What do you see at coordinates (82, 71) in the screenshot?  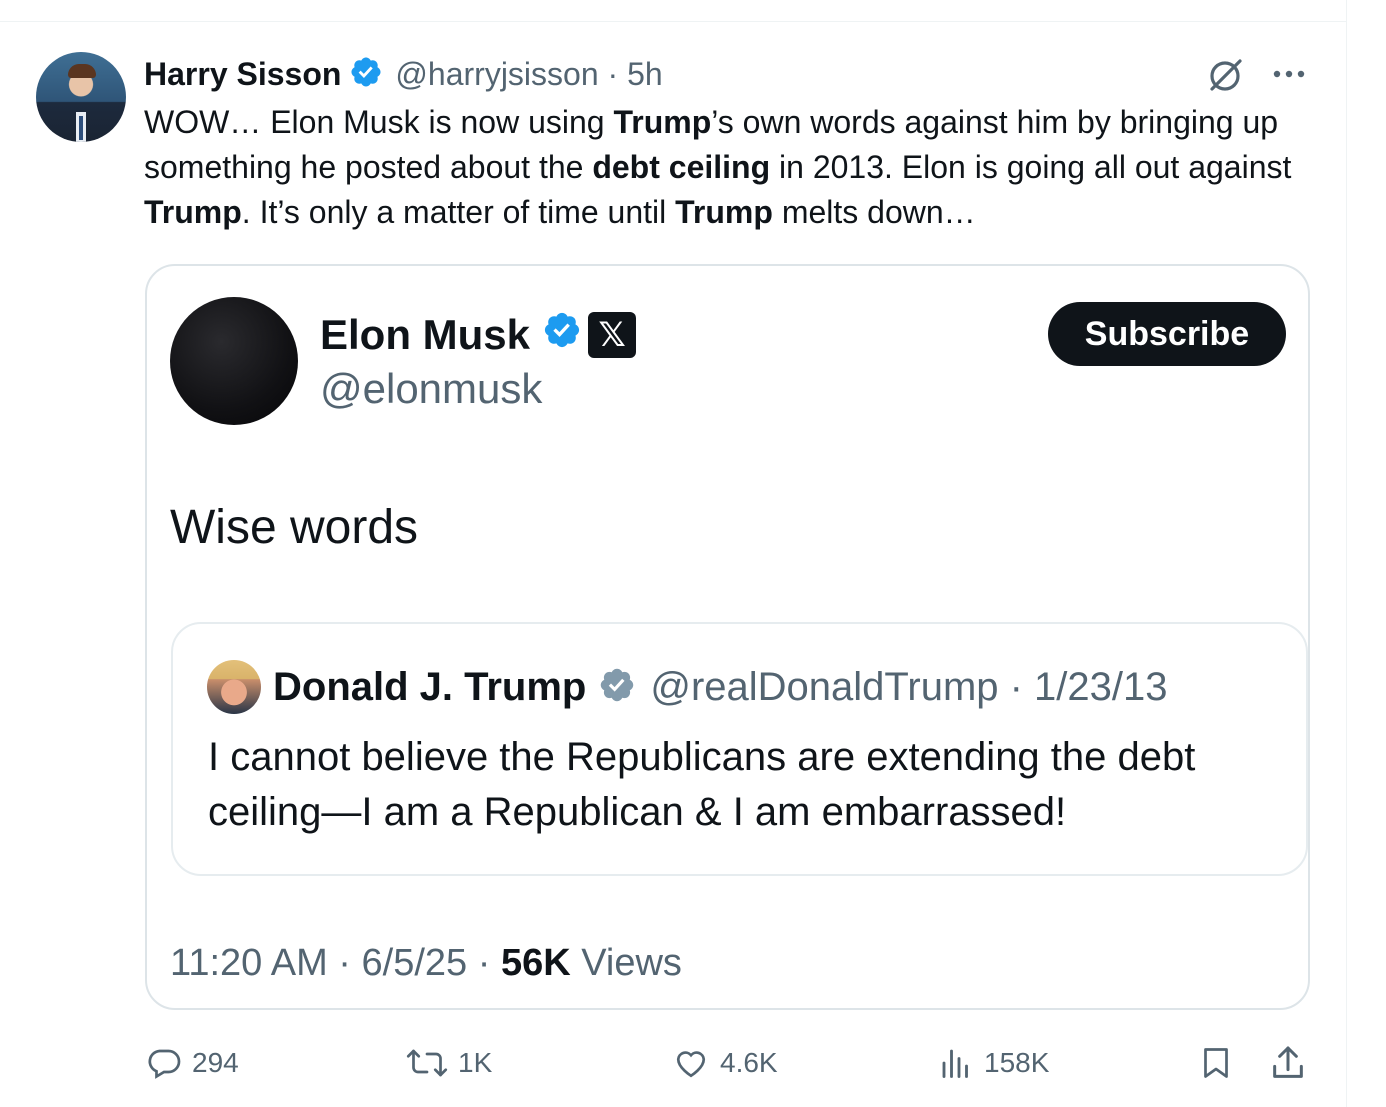 I see `avatar-hair` at bounding box center [82, 71].